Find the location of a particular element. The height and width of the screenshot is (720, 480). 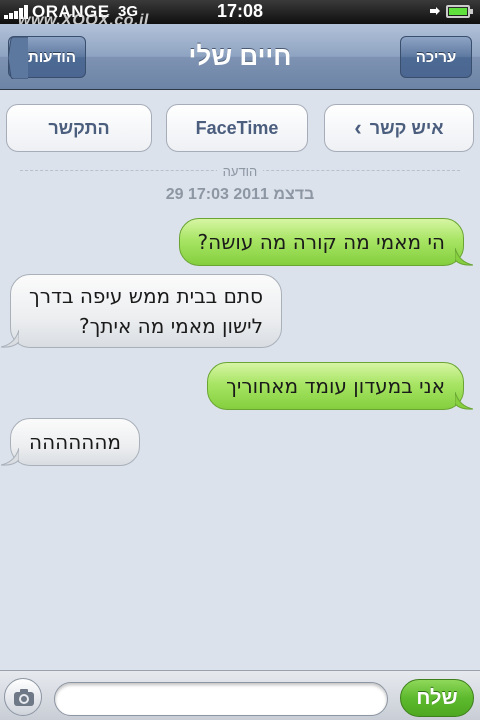

timestamp-label-text: הודעה is located at coordinates (240, 171).